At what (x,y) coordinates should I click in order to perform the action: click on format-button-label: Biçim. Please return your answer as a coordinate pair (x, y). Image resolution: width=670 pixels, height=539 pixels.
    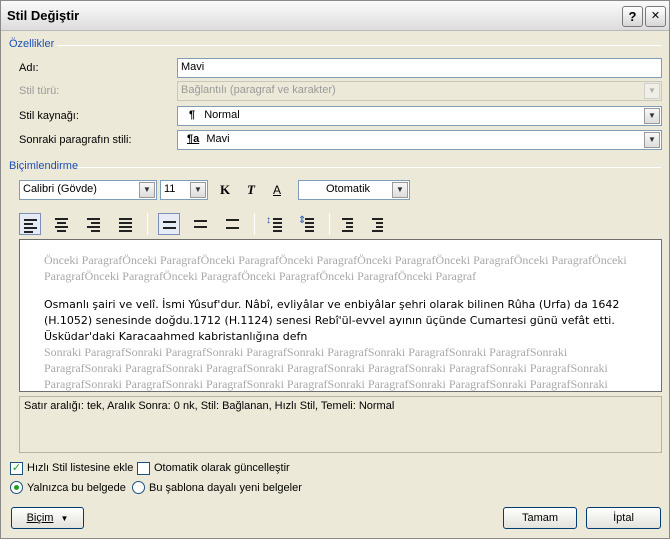
    Looking at the image, I should click on (40, 518).